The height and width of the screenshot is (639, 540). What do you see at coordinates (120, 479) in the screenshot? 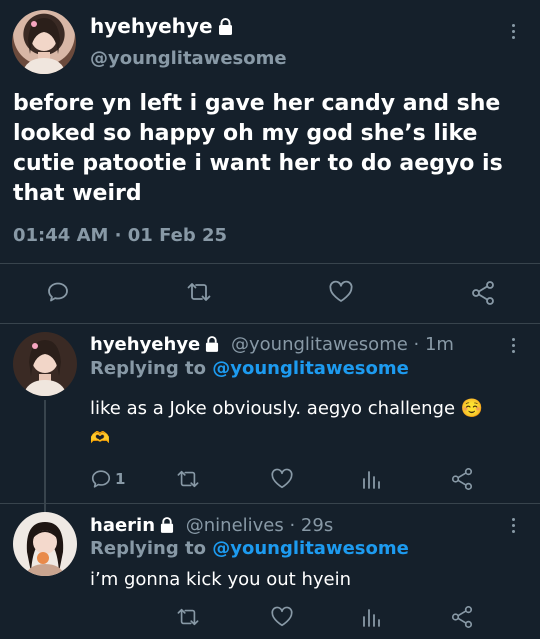
I see `reply-count: 1` at bounding box center [120, 479].